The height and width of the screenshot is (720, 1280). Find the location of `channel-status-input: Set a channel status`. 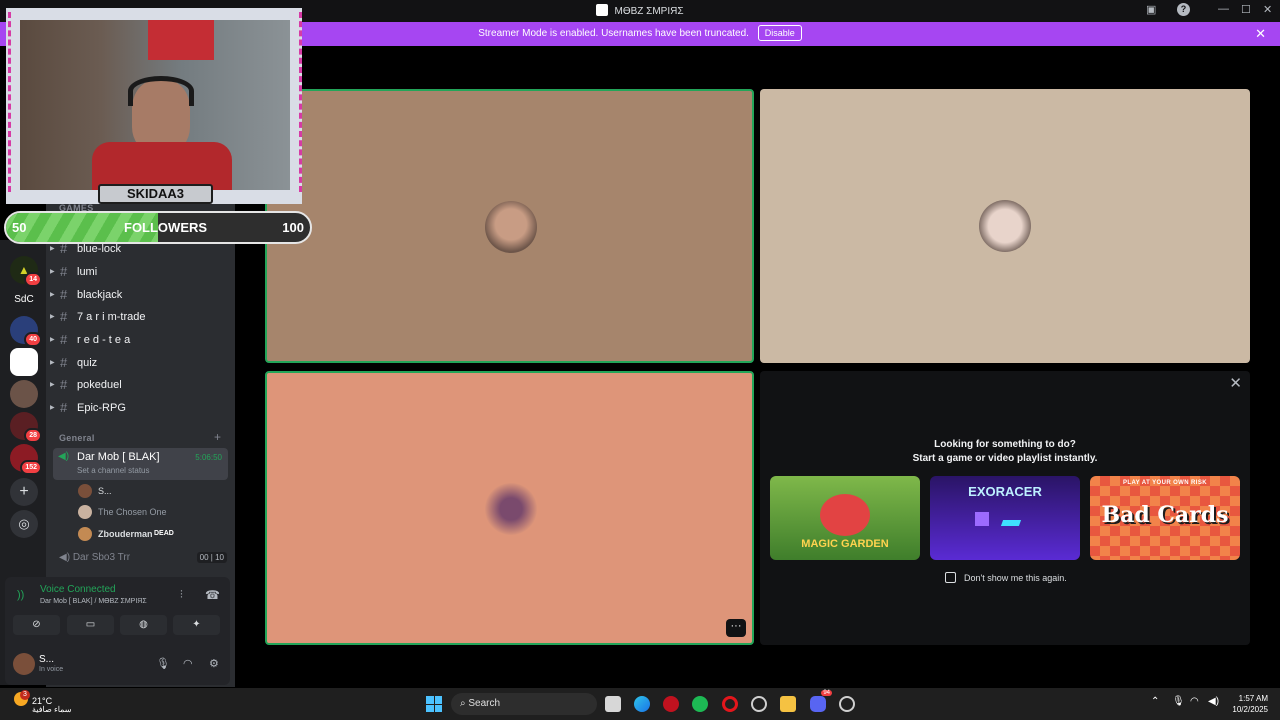

channel-status-input: Set a channel status is located at coordinates (113, 470).